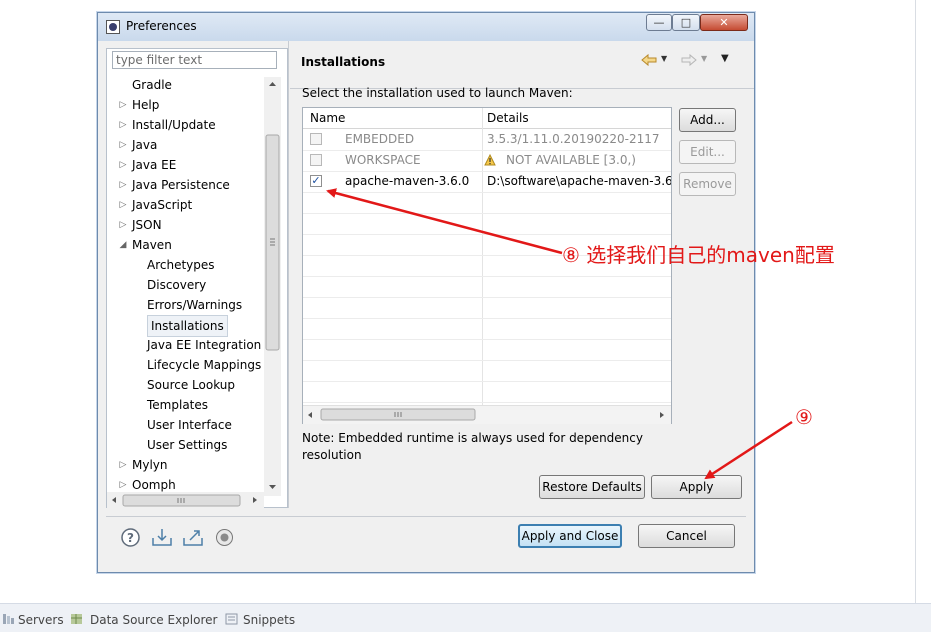 This screenshot has height=632, width=931. What do you see at coordinates (178, 405) in the screenshot?
I see `tree-item-label: Templates` at bounding box center [178, 405].